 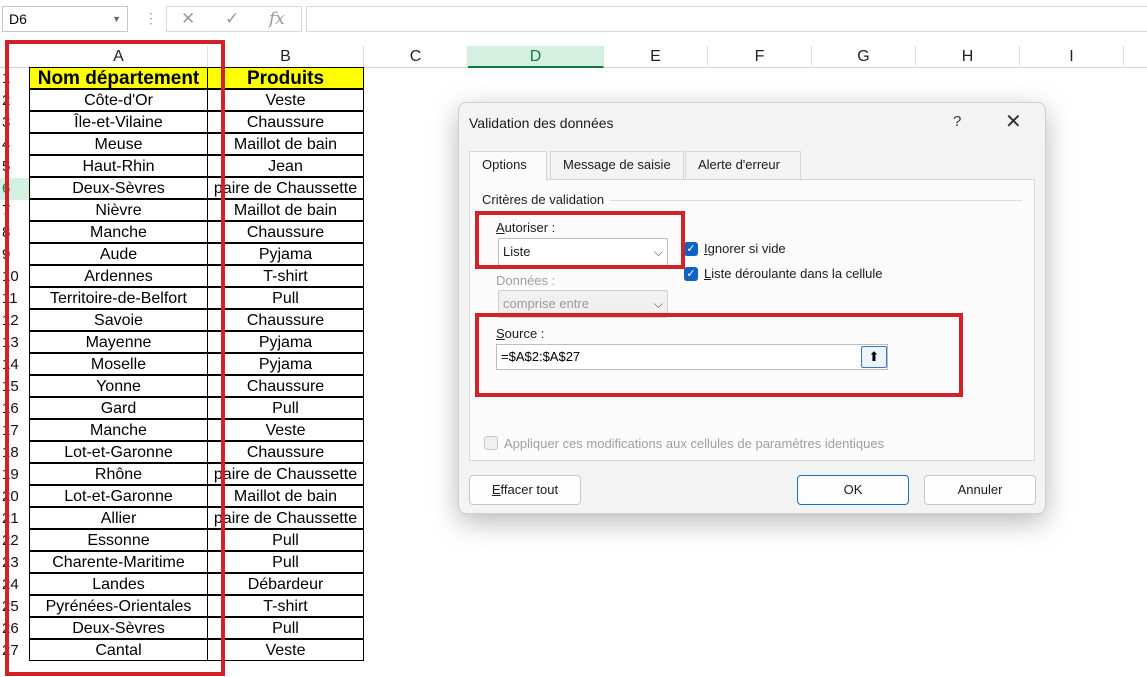 What do you see at coordinates (118, 606) in the screenshot?
I see `cell-a: Pyrénées-Orientales` at bounding box center [118, 606].